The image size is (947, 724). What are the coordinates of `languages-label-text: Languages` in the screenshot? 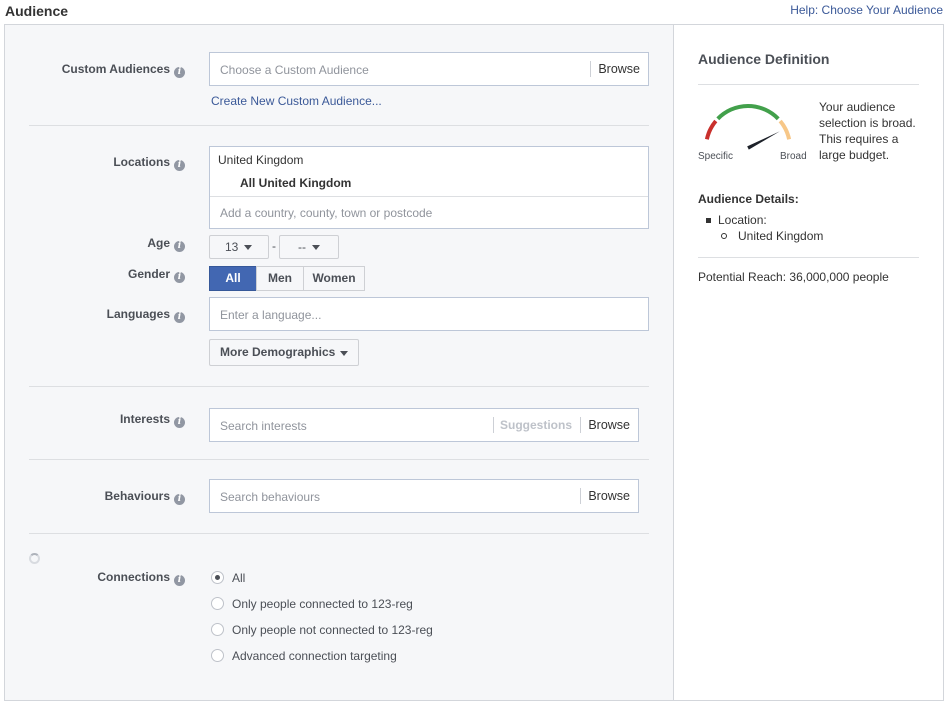 It's located at (138, 314).